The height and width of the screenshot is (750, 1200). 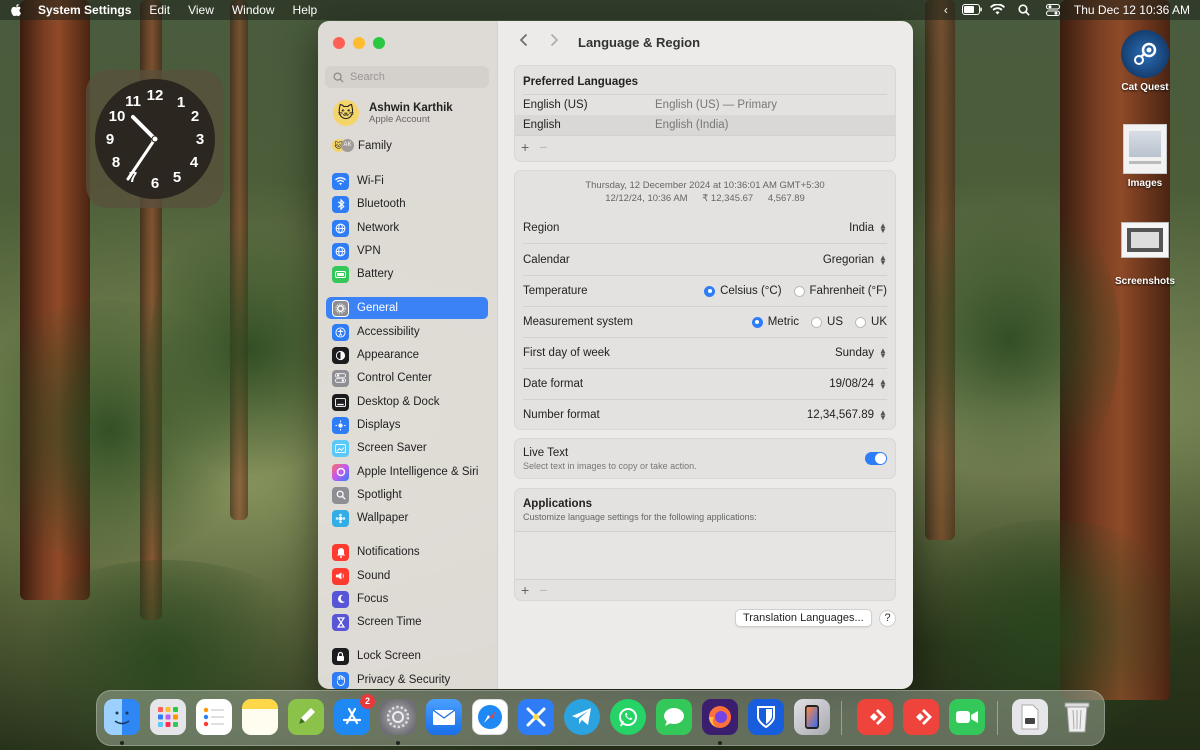 I want to click on menu-app-name: System Settings, so click(x=84, y=10).